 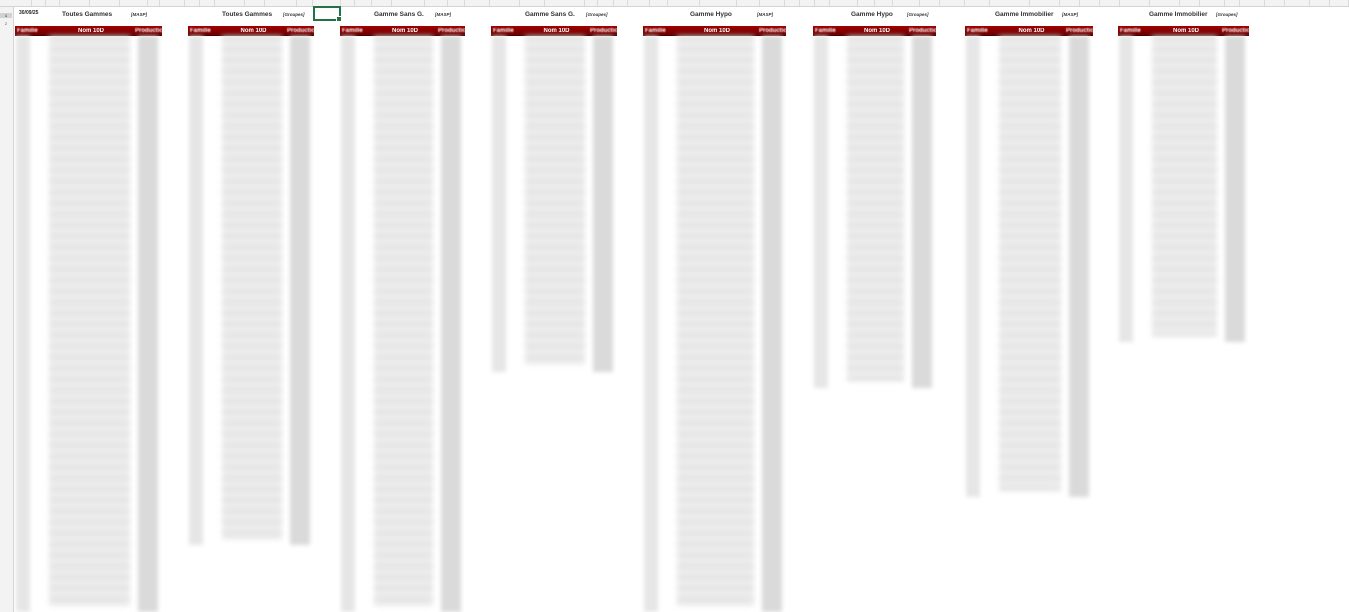 I want to click on block-title: Gamme Hypo, so click(x=872, y=14).